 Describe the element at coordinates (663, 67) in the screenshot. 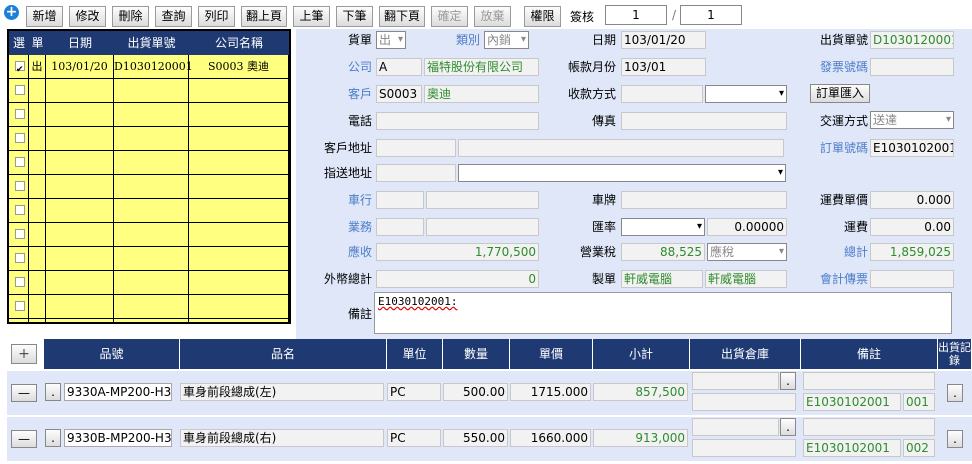

I see `account-month-field: 103/01` at that location.